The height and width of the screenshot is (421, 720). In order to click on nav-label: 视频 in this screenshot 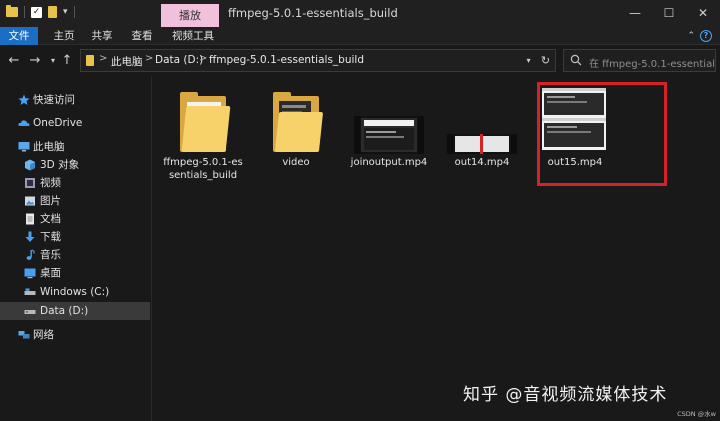, I will do `click(50, 183)`.